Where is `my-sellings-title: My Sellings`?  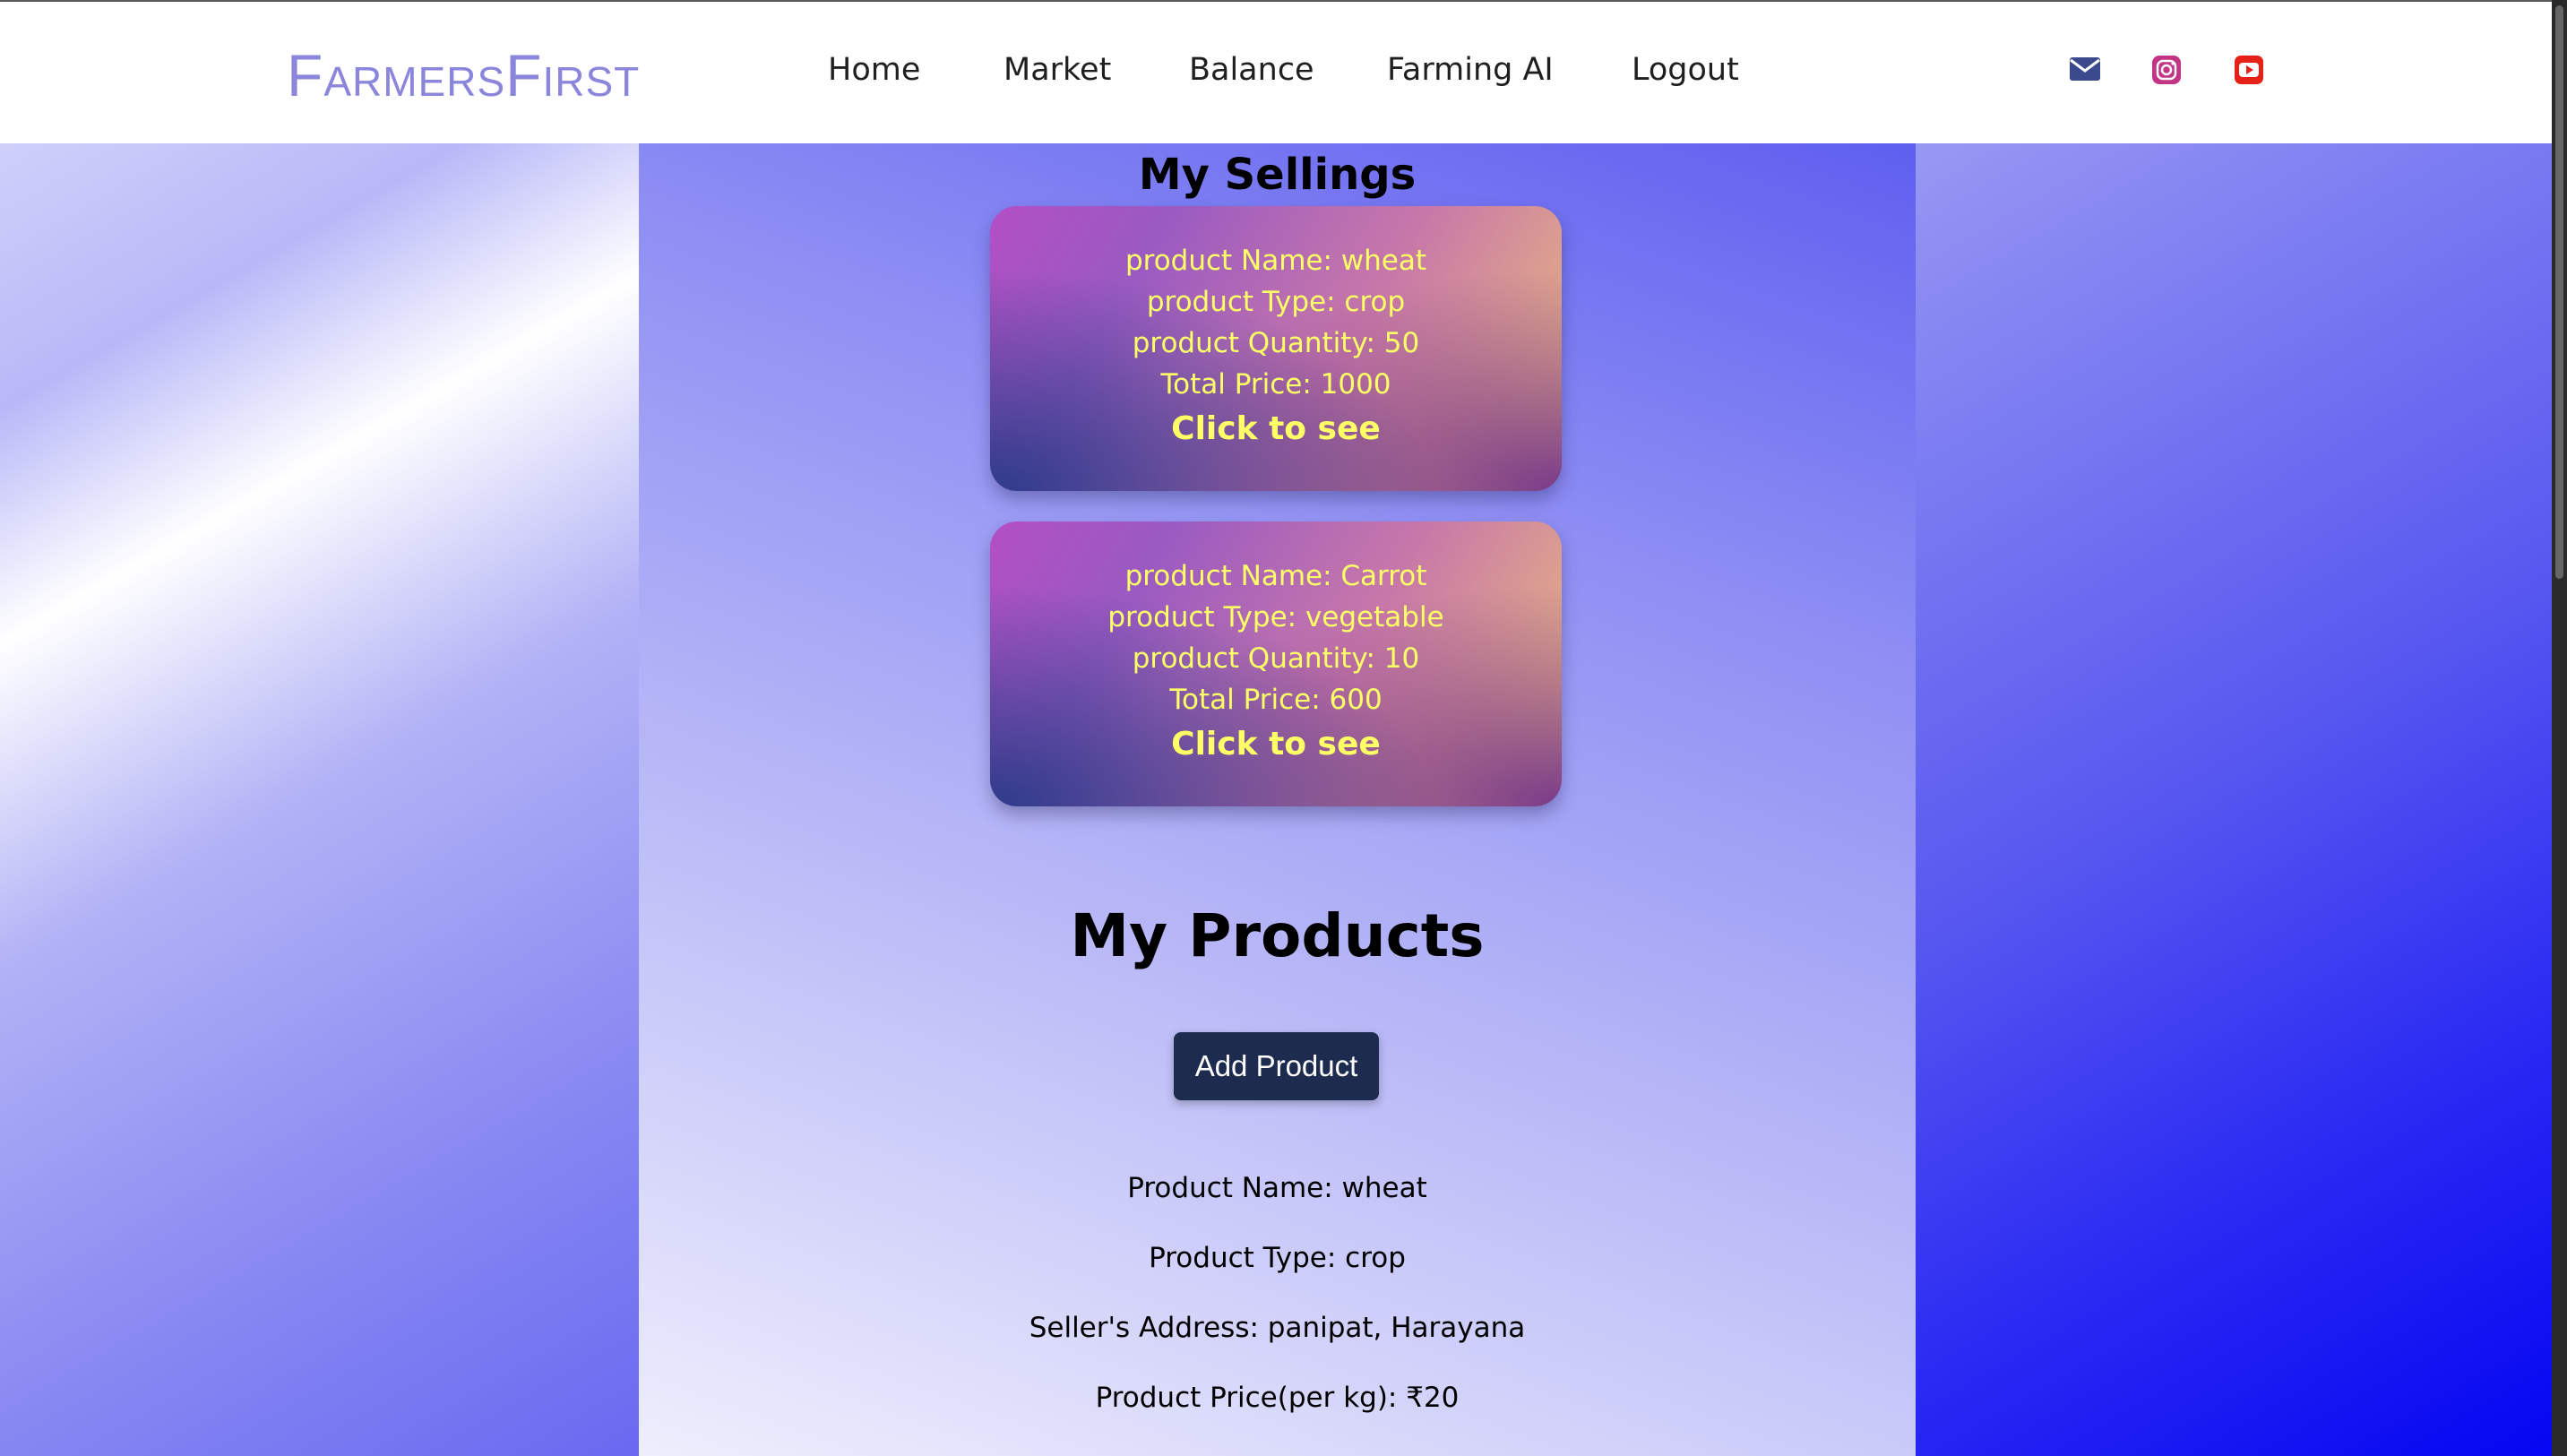 my-sellings-title: My Sellings is located at coordinates (1278, 175).